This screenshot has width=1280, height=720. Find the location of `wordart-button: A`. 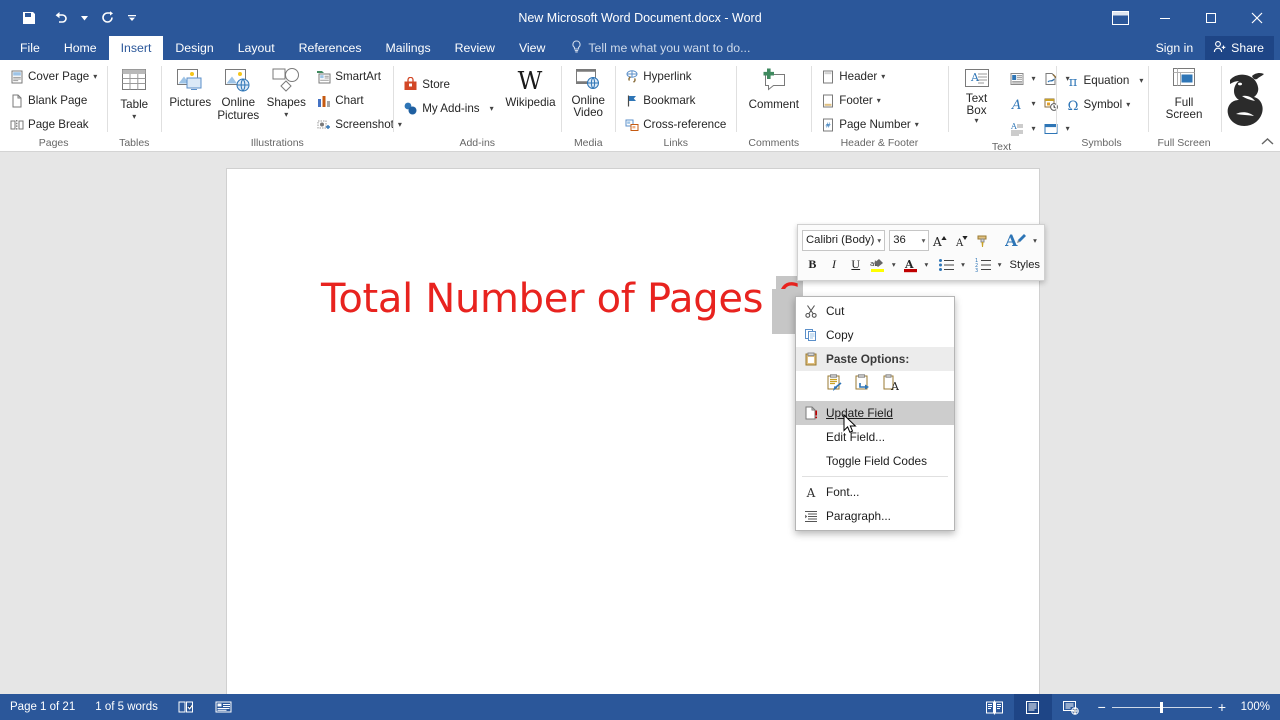

wordart-button: A is located at coordinates (1017, 103).